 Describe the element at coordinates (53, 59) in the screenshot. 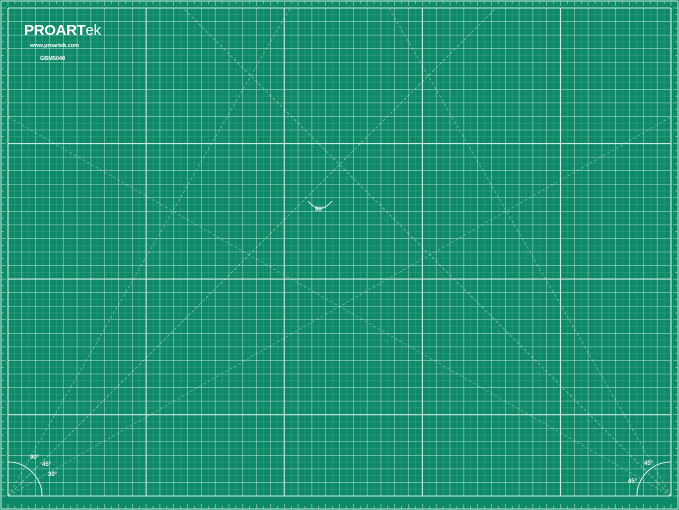

I see `model-number: GBM5048` at that location.